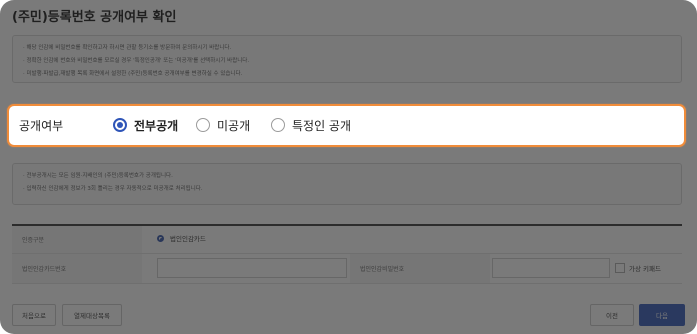 The width and height of the screenshot is (697, 334). What do you see at coordinates (98, 176) in the screenshot?
I see `notice-line: · 전부공개시는 모든 임원·지배인의 (주민)등록번호가 공개됩니다.` at bounding box center [98, 176].